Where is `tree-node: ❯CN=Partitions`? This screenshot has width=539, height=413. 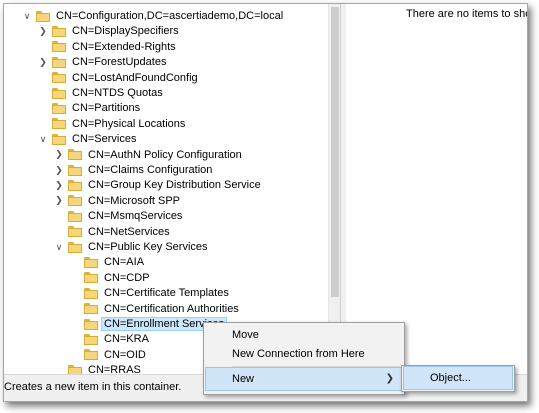
tree-node: ❯CN=Partitions is located at coordinates (90, 108).